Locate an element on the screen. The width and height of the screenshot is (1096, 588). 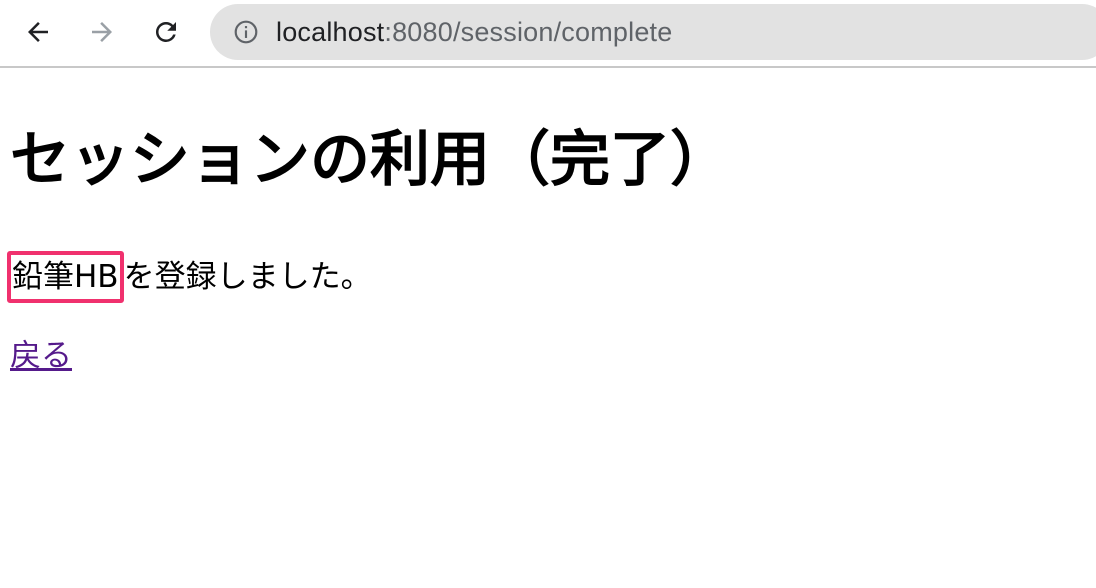
message-text: を登録しました。 is located at coordinates (247, 277).